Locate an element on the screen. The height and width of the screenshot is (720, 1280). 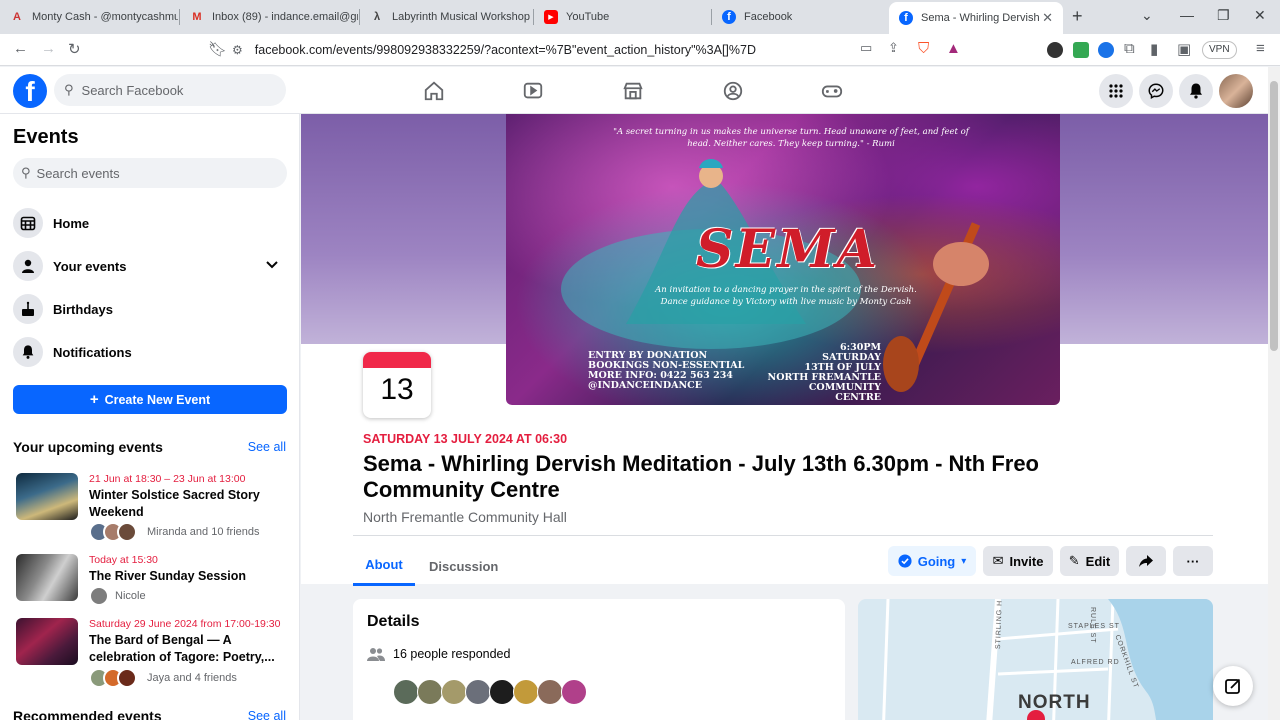
facebook-search-input: ⚲ Search Facebook is located at coordinates (170, 90).